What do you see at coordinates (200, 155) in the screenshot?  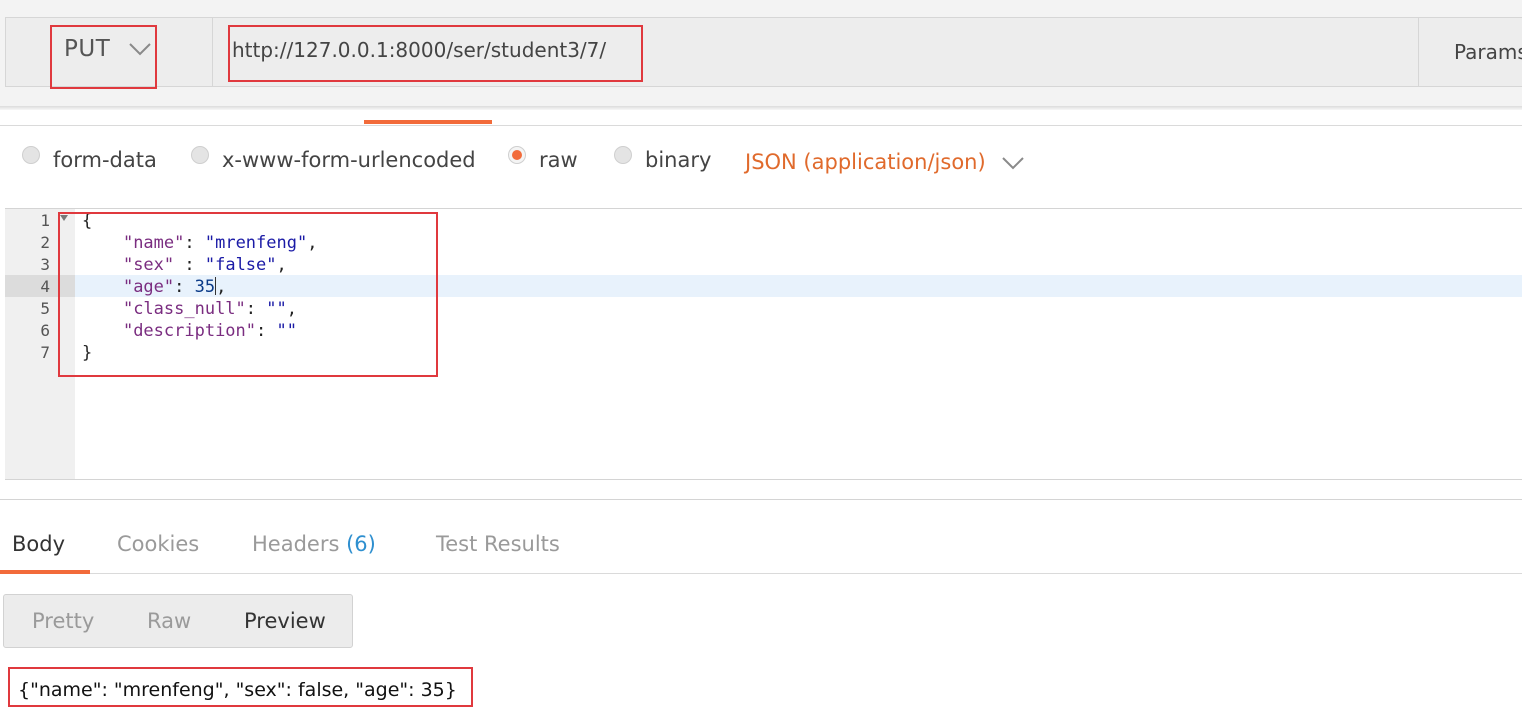 I see `radio-urlencoded` at bounding box center [200, 155].